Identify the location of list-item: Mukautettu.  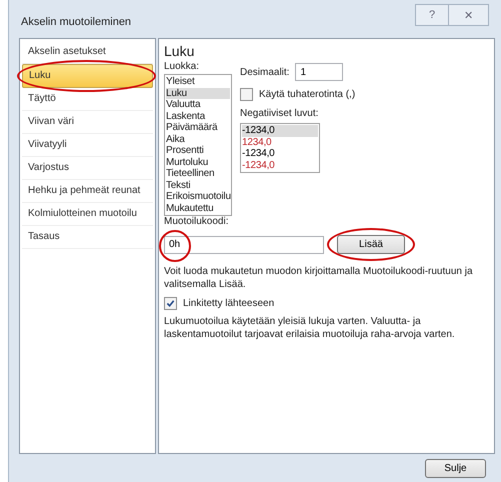
(198, 208).